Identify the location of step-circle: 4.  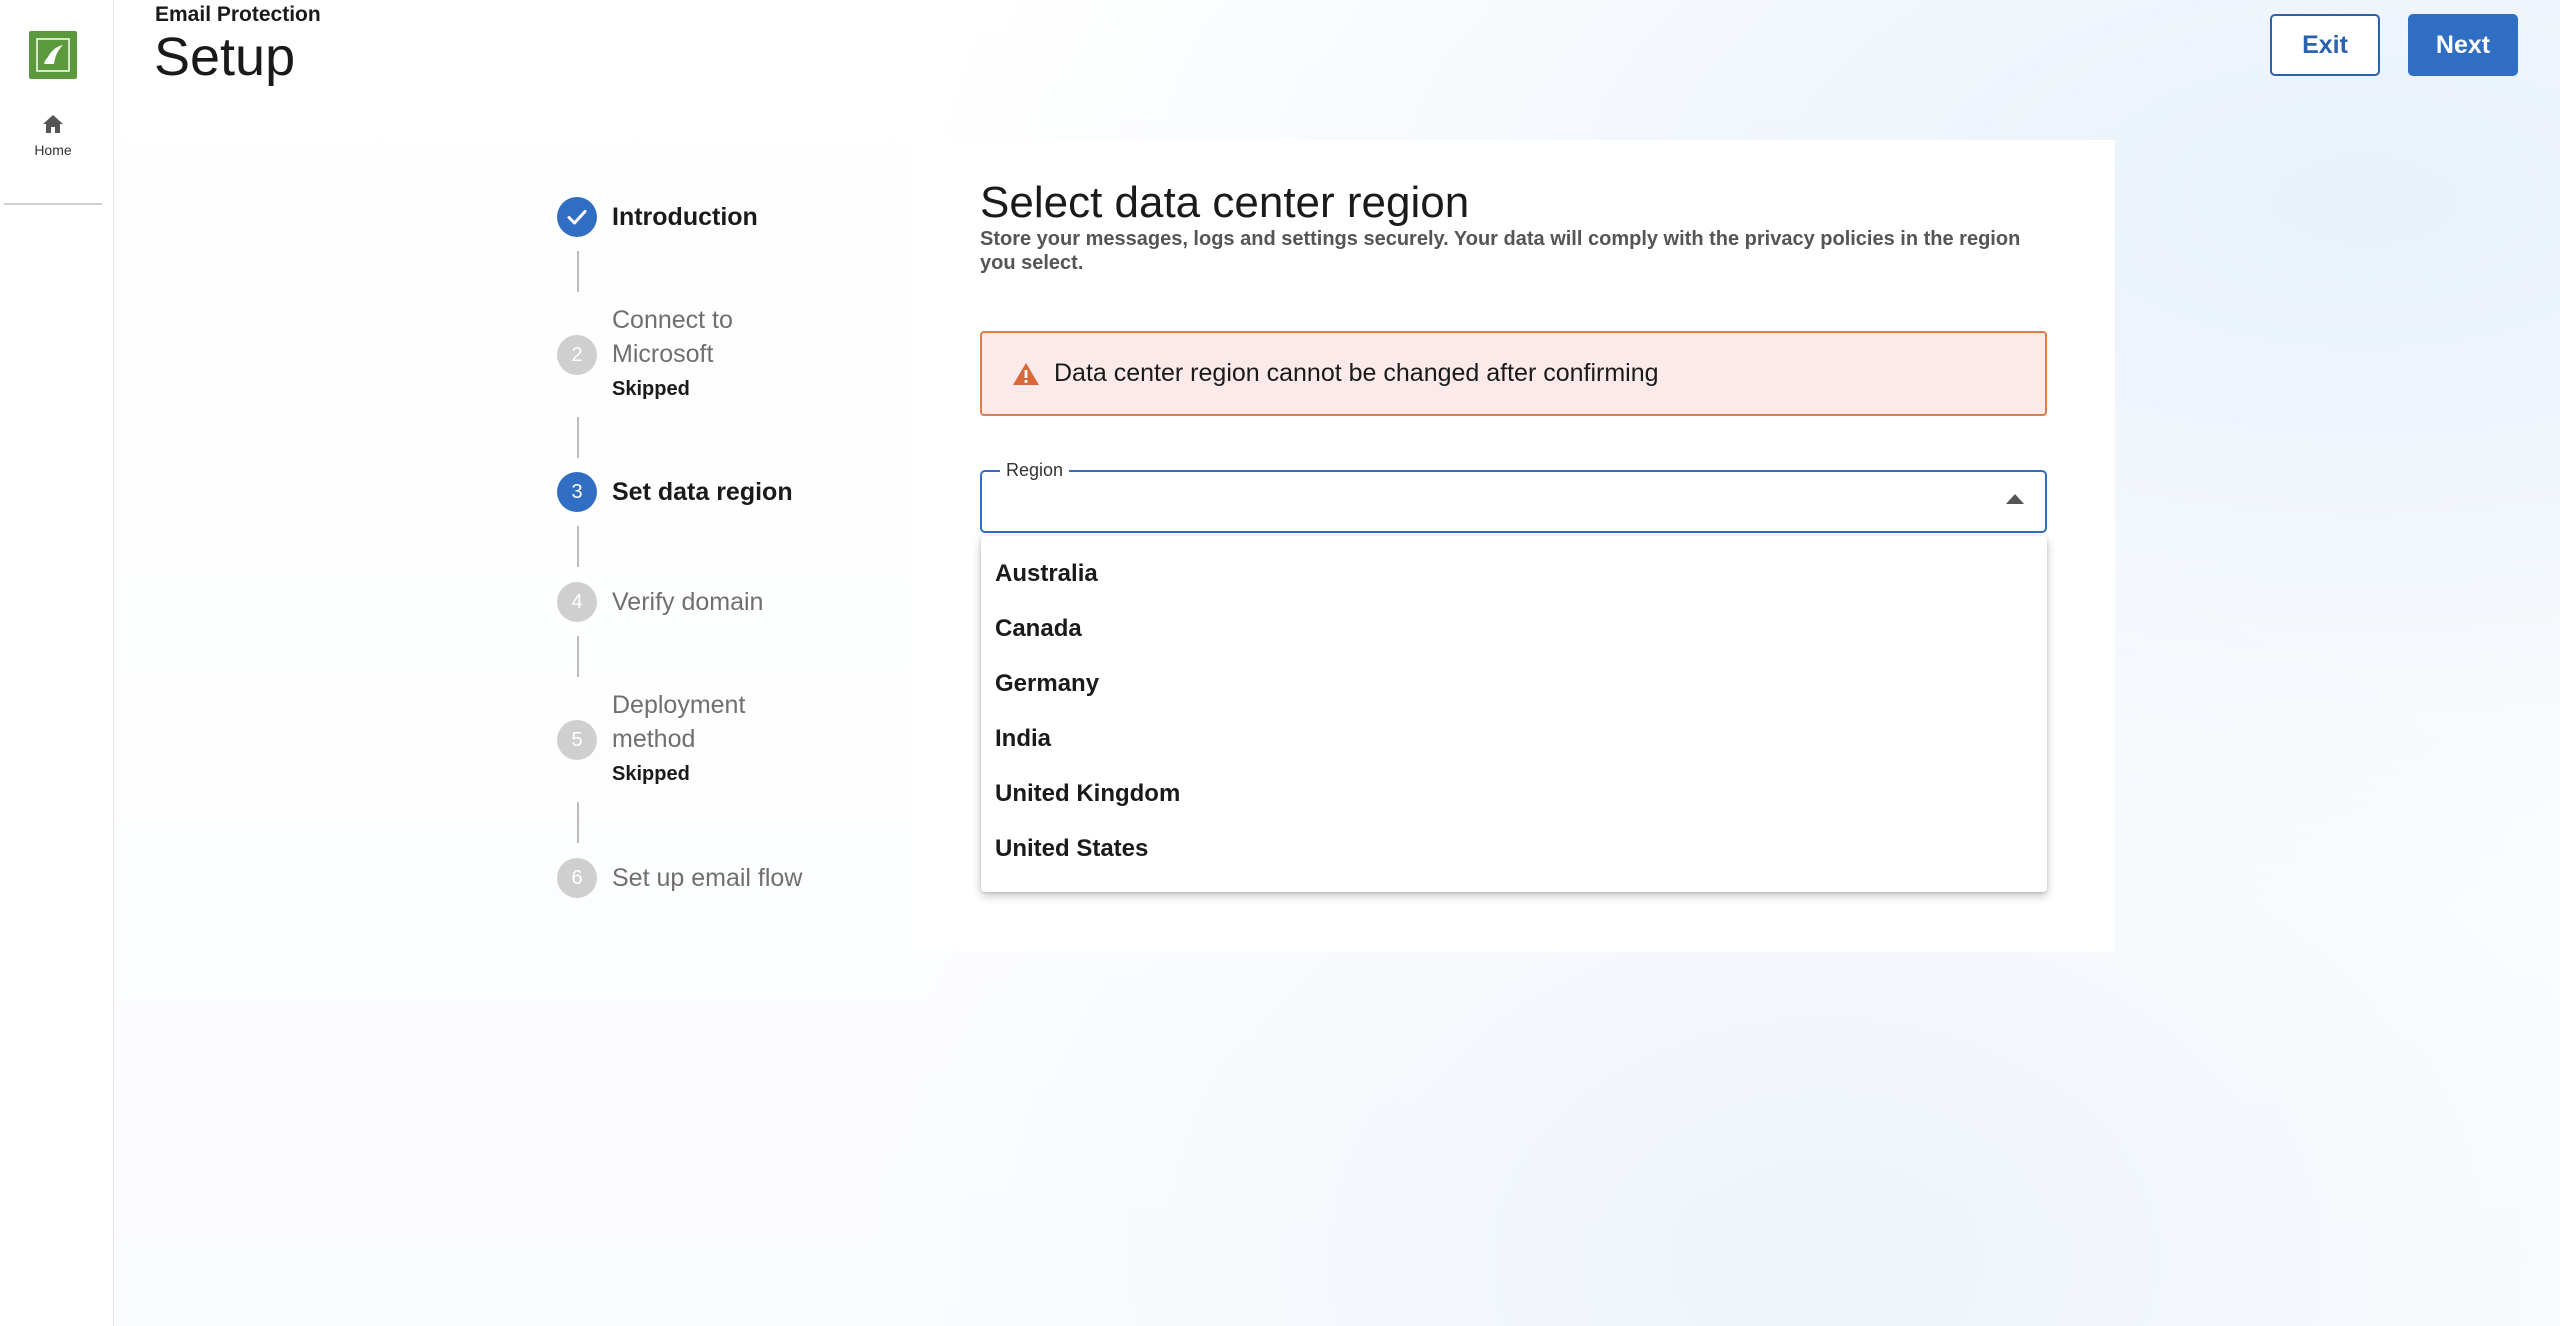
(577, 602).